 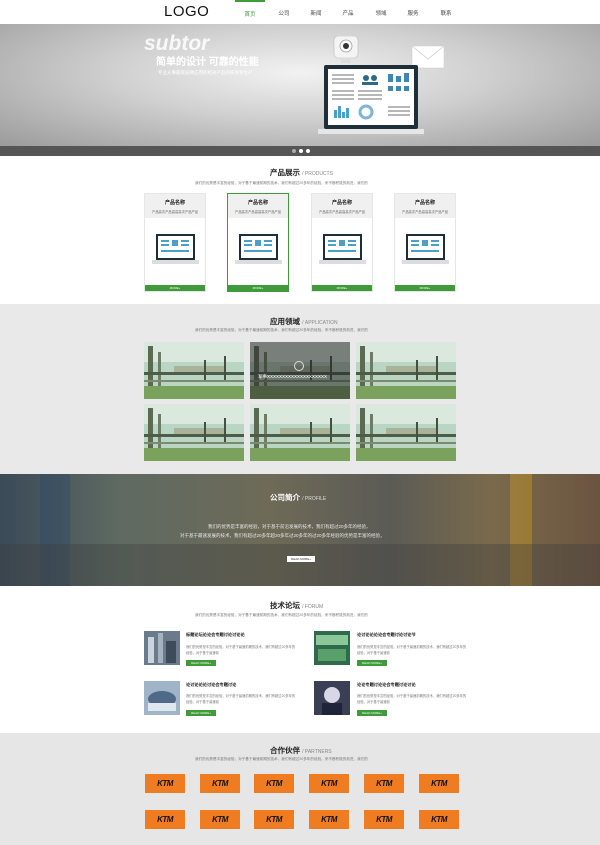 I want to click on application-title: 应用领域, so click(x=285, y=321).